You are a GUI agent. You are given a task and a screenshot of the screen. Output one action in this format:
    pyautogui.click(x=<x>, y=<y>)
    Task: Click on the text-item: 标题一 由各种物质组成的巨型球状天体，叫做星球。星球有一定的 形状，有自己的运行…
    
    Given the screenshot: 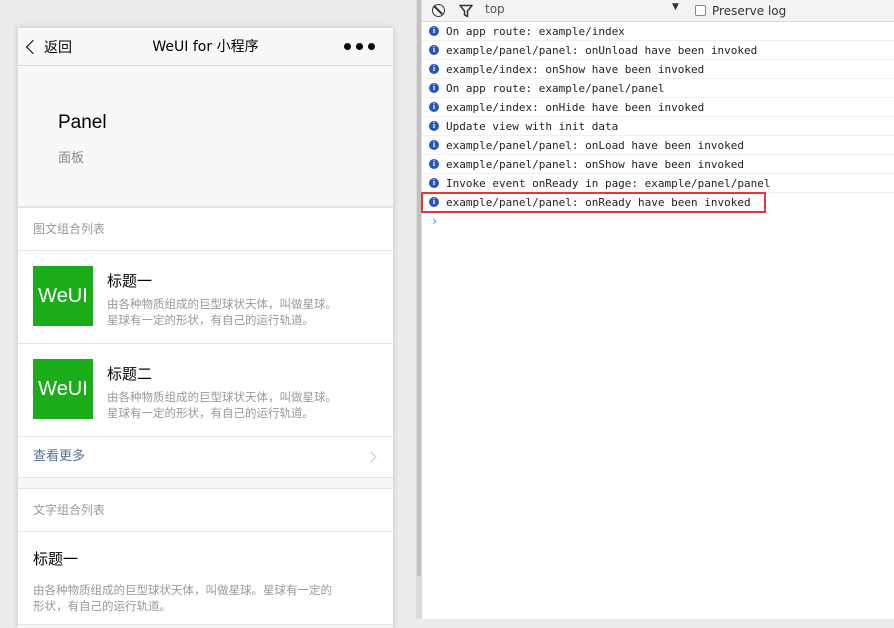 What is the action you would take?
    pyautogui.click(x=205, y=578)
    